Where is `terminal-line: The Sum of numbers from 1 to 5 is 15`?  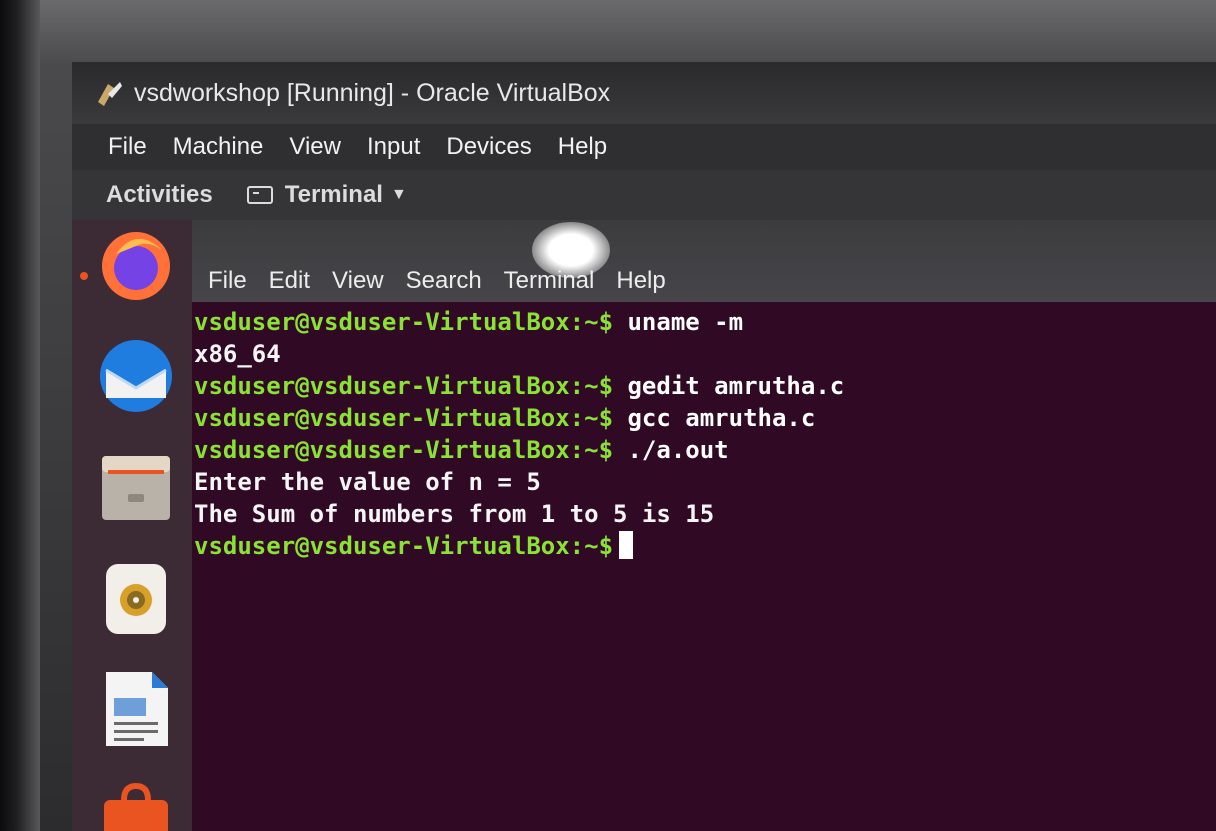
terminal-line: The Sum of numbers from 1 to 5 is 15 is located at coordinates (705, 514).